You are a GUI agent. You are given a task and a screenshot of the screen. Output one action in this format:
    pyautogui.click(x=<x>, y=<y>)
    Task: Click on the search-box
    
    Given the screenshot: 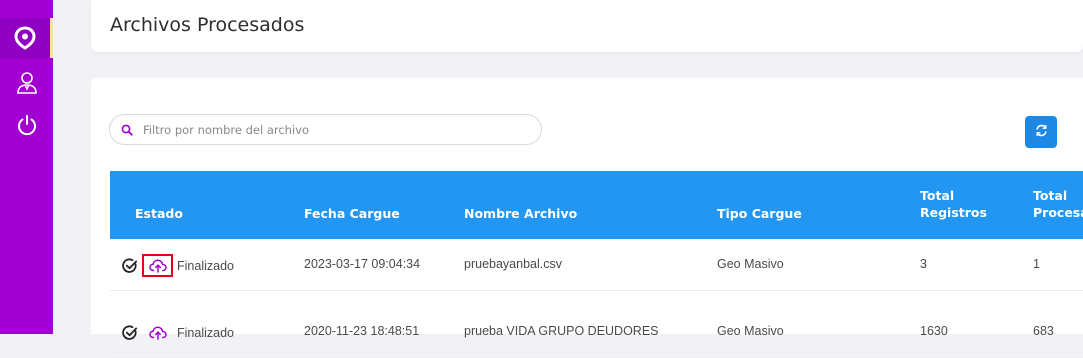 What is the action you would take?
    pyautogui.click(x=325, y=129)
    